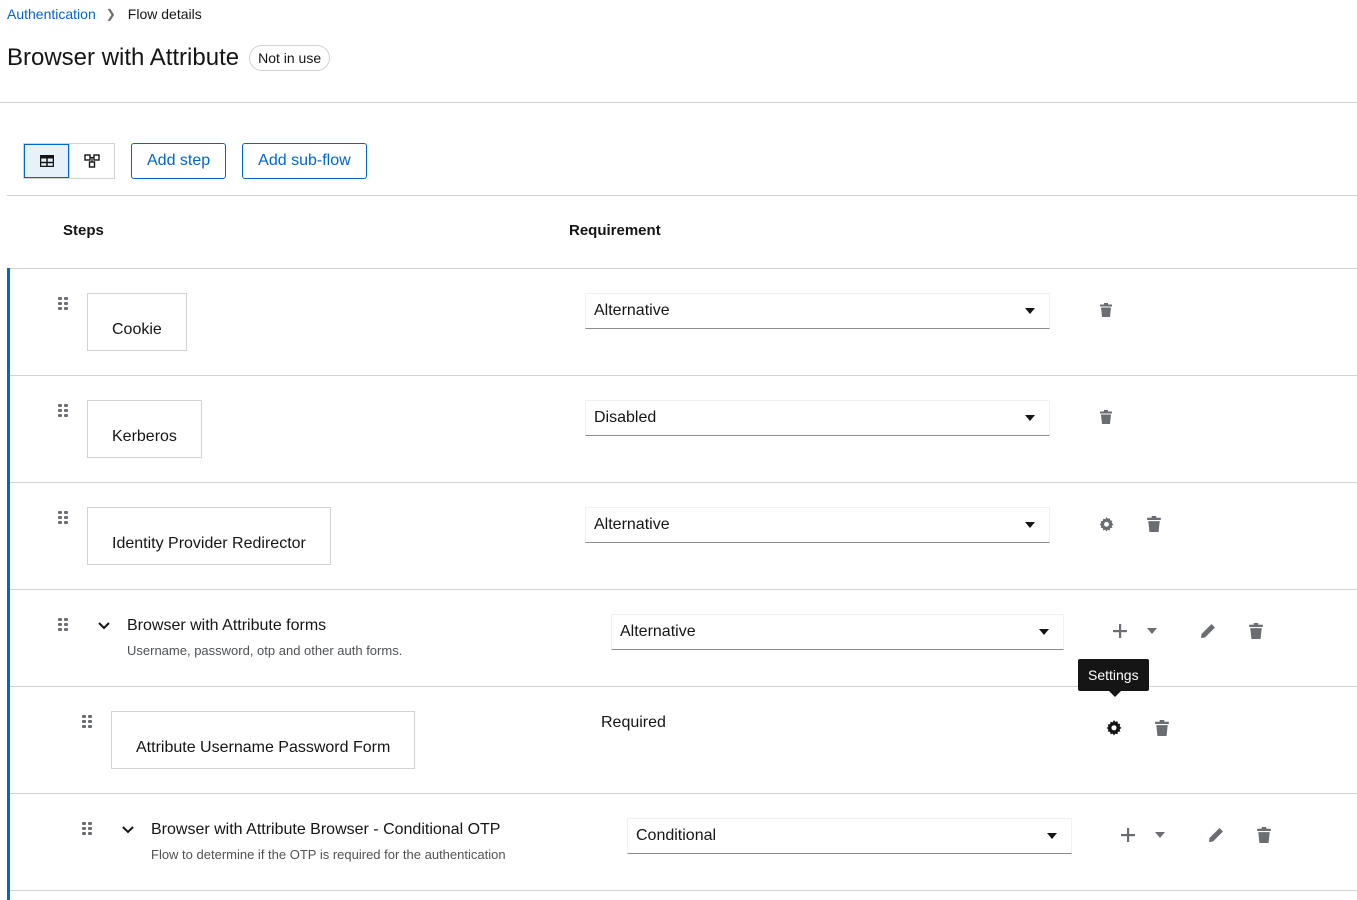  I want to click on toolbar-divider, so click(682, 195).